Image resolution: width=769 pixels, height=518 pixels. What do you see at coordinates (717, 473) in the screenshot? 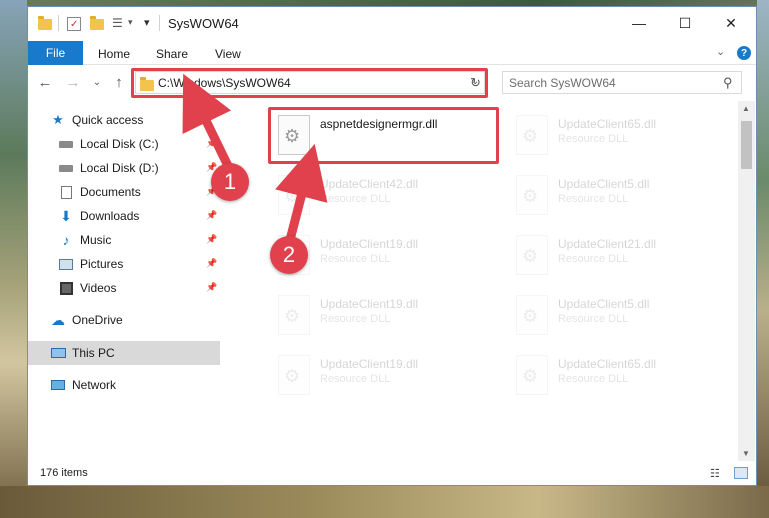
I see `details-view-icon: ☷` at bounding box center [717, 473].